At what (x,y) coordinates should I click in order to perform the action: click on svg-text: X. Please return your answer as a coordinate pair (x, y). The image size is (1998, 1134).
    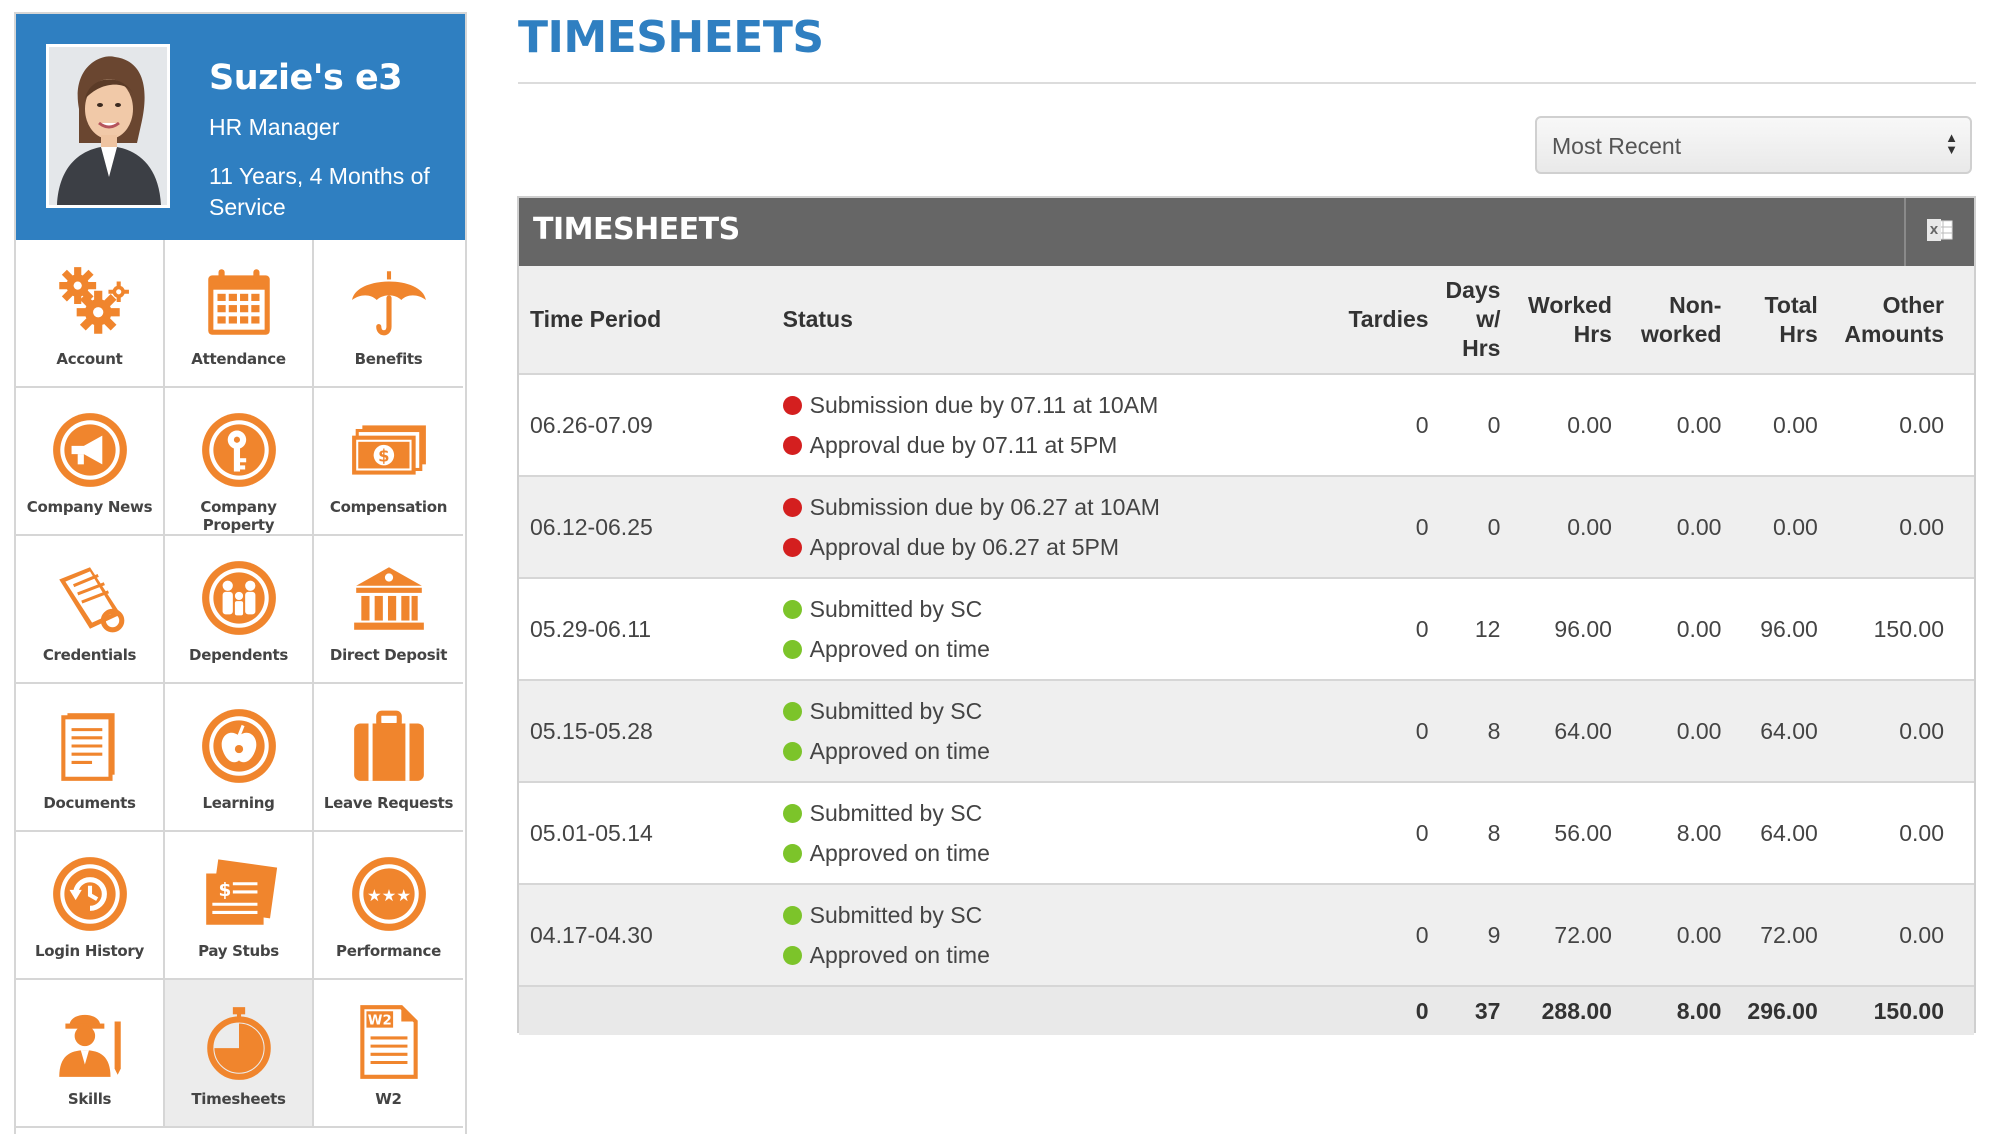
    Looking at the image, I should click on (1934, 230).